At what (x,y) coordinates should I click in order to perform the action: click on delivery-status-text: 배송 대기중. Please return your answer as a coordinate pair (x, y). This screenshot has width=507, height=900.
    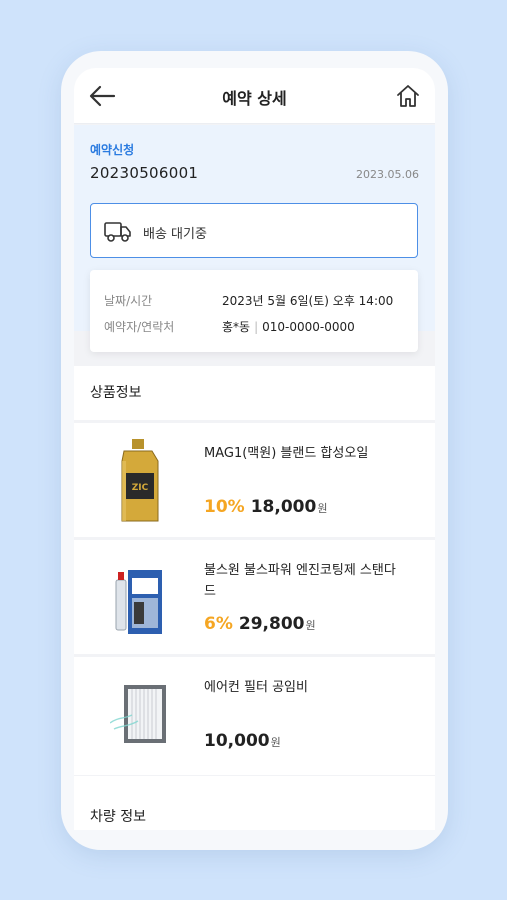
    Looking at the image, I should click on (175, 234).